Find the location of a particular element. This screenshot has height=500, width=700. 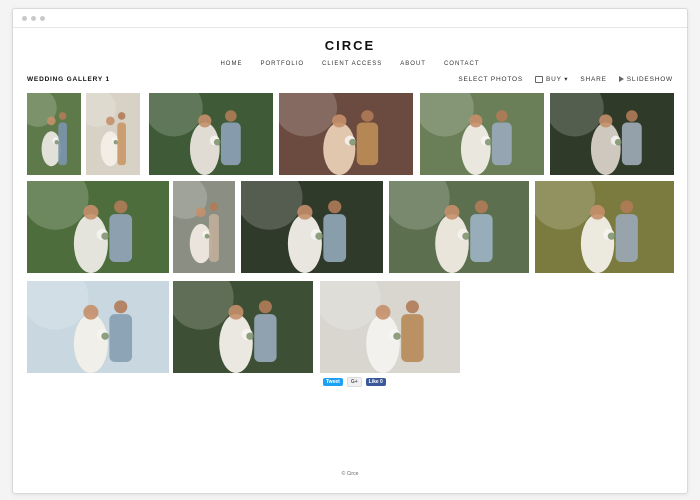

buy-label: BUY ▾ is located at coordinates (557, 79).